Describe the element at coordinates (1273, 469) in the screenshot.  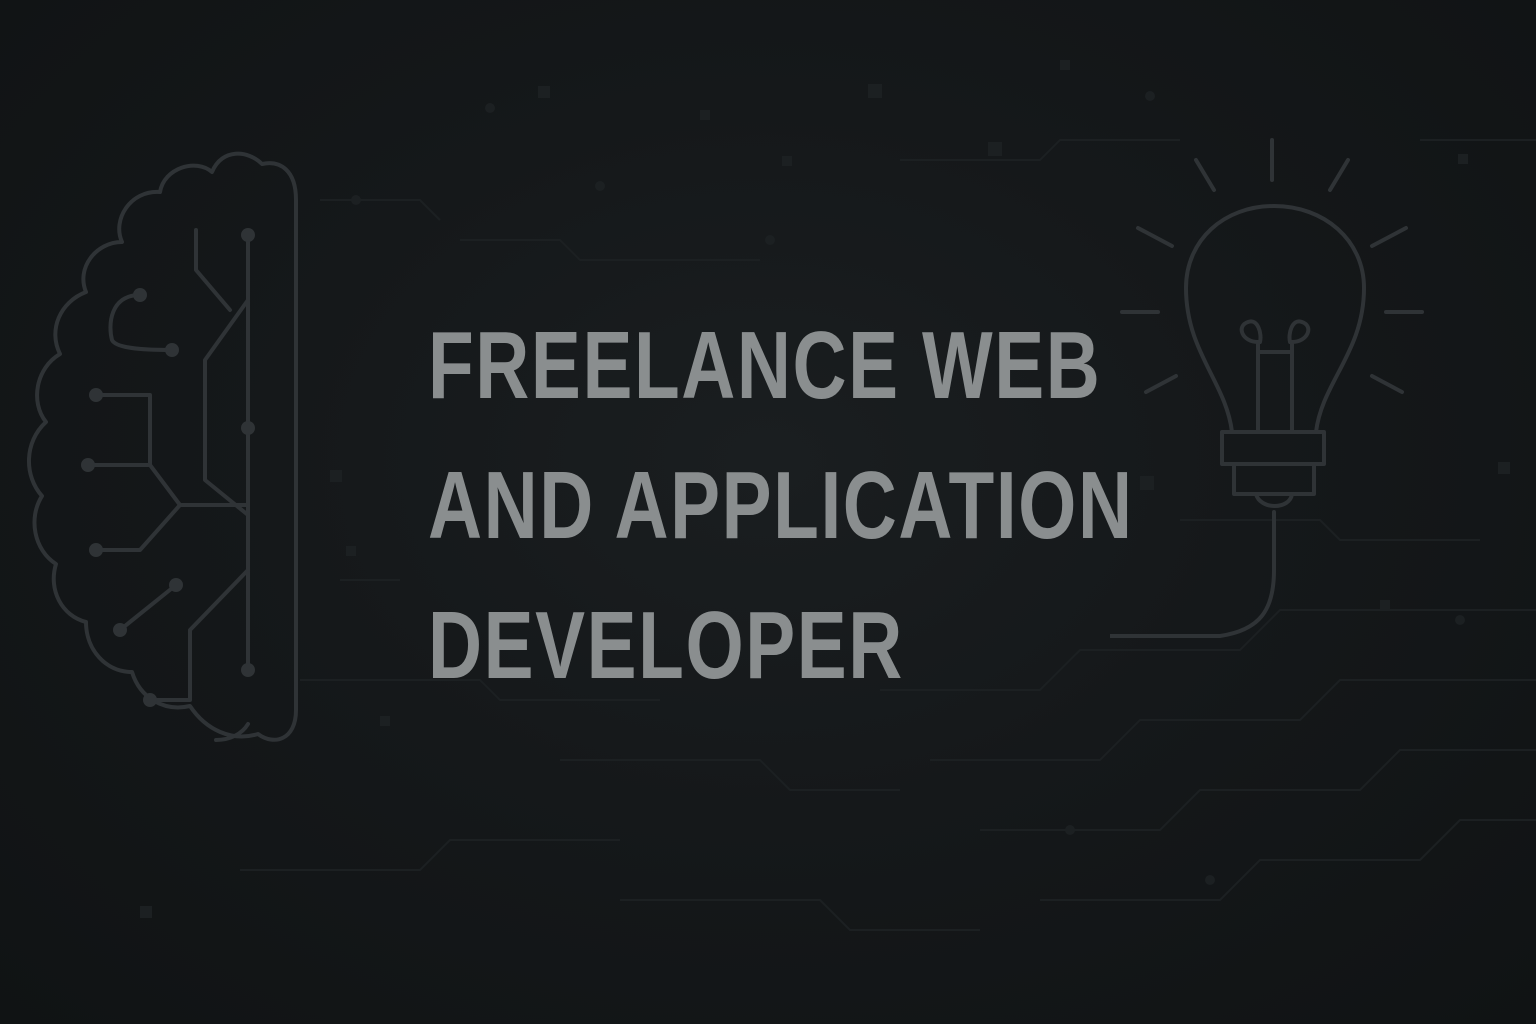
I see `bulb-base` at that location.